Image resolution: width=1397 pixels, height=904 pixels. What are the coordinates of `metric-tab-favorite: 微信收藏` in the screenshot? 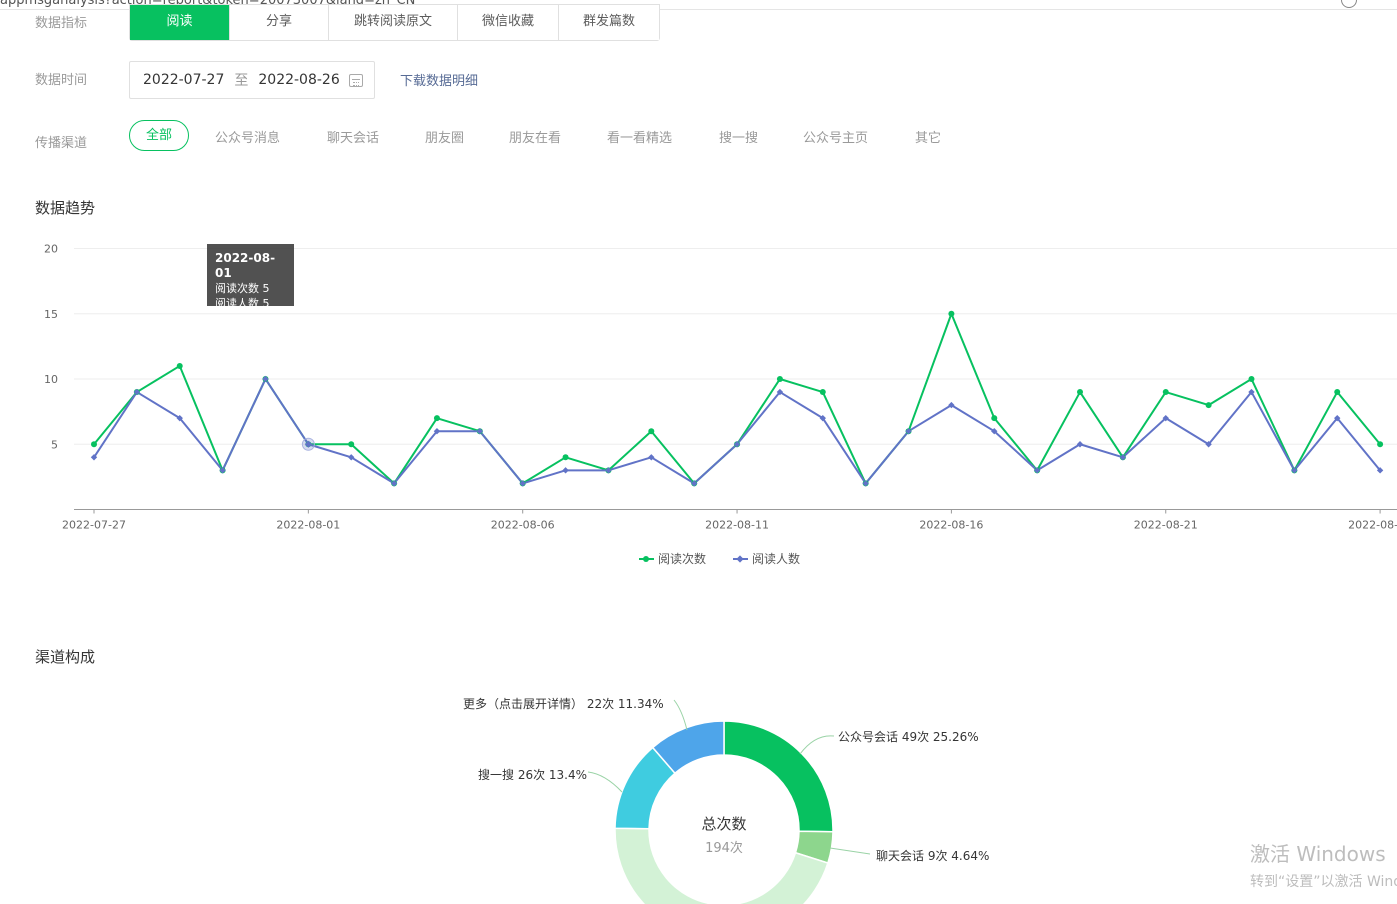 It's located at (508, 22).